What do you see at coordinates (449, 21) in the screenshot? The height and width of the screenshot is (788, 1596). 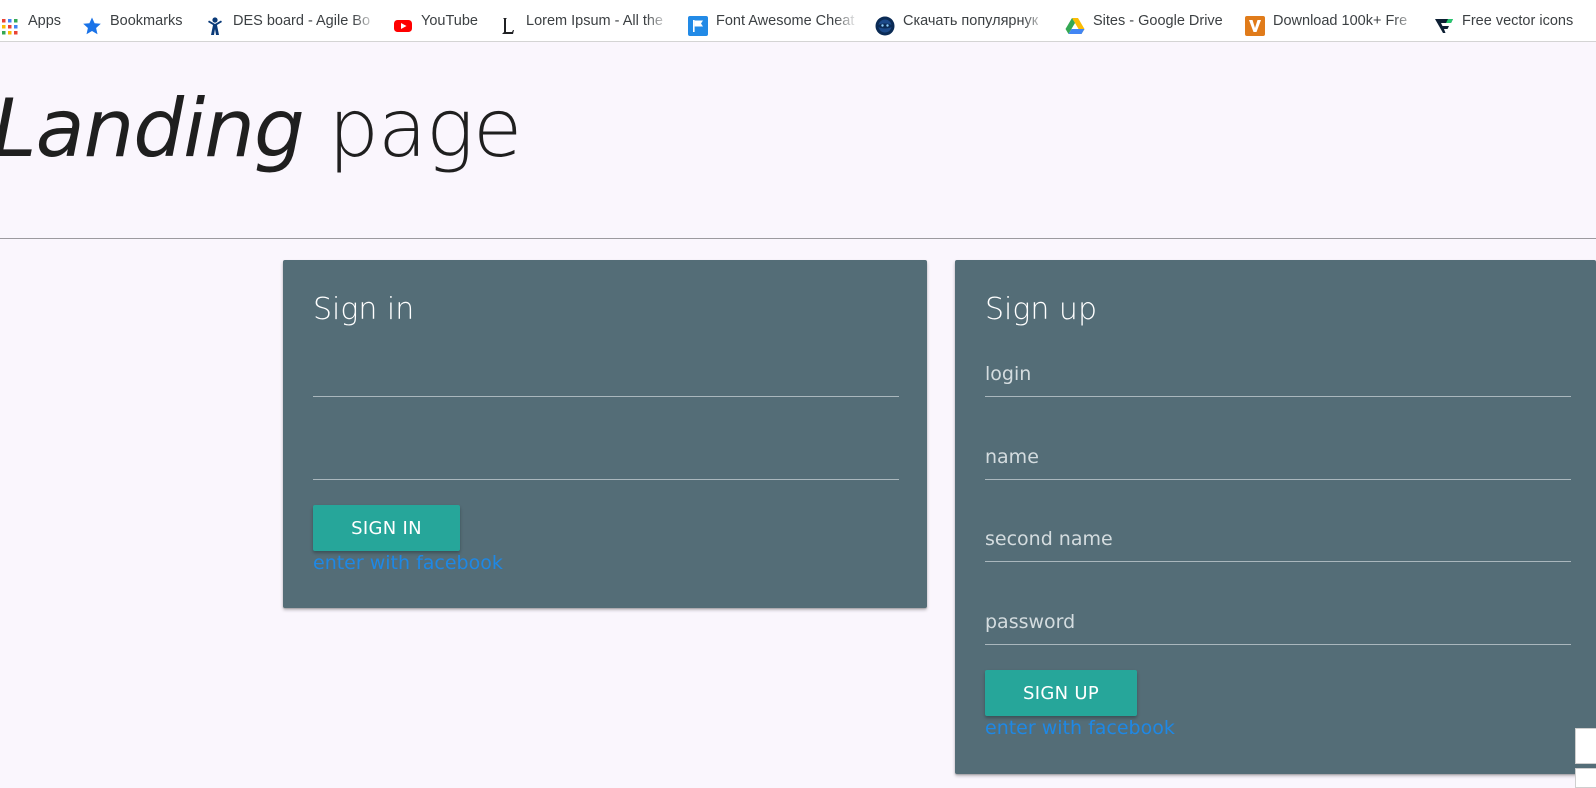 I see `bookmark-label: YouTube` at bounding box center [449, 21].